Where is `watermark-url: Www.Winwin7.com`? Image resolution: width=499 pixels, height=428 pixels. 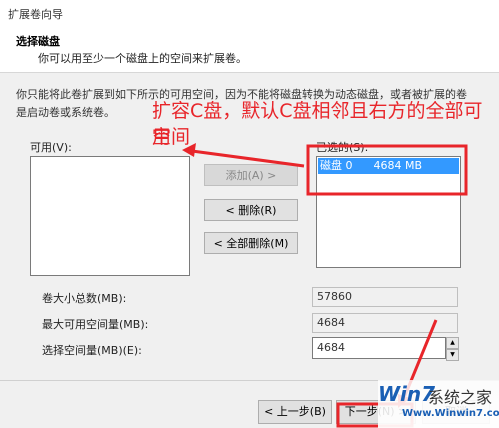
watermark-url: Www.Winwin7.com is located at coordinates (450, 413).